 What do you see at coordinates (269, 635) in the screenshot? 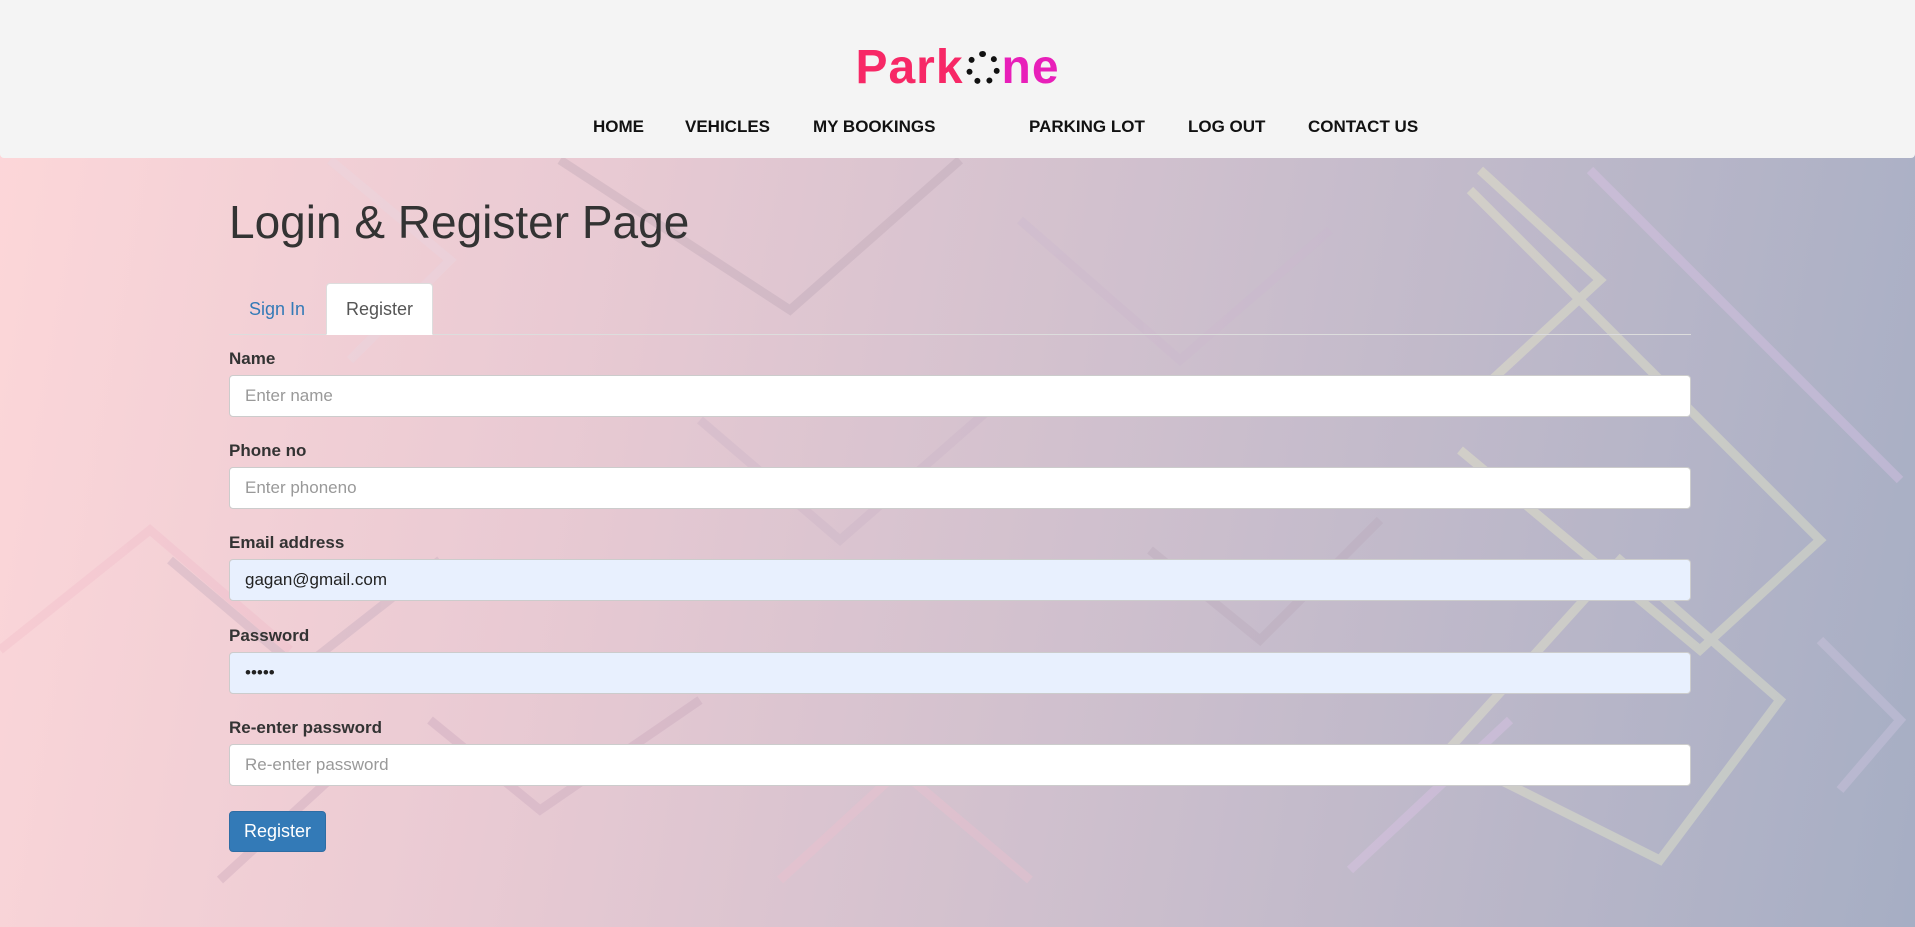
I see `password-label: Password` at bounding box center [269, 635].